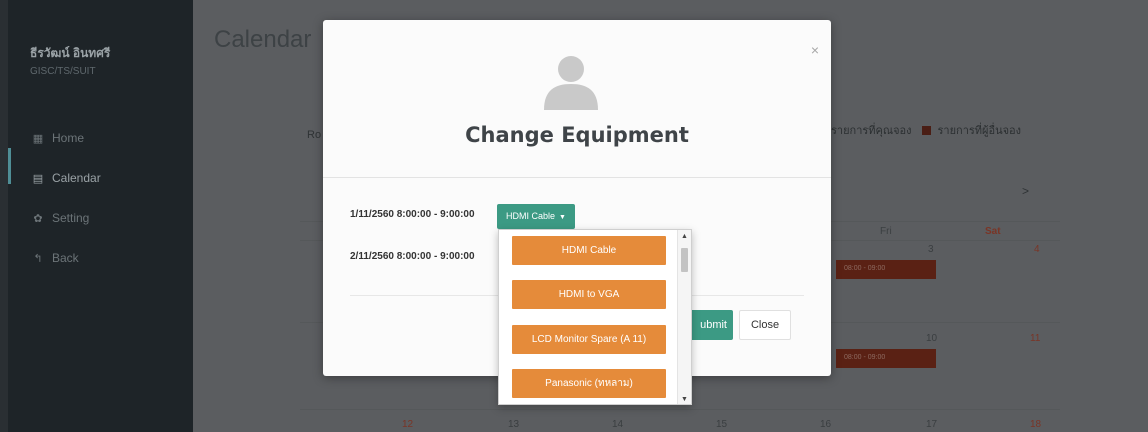 The height and width of the screenshot is (432, 1148). I want to click on sidebar-strip, so click(4, 216).